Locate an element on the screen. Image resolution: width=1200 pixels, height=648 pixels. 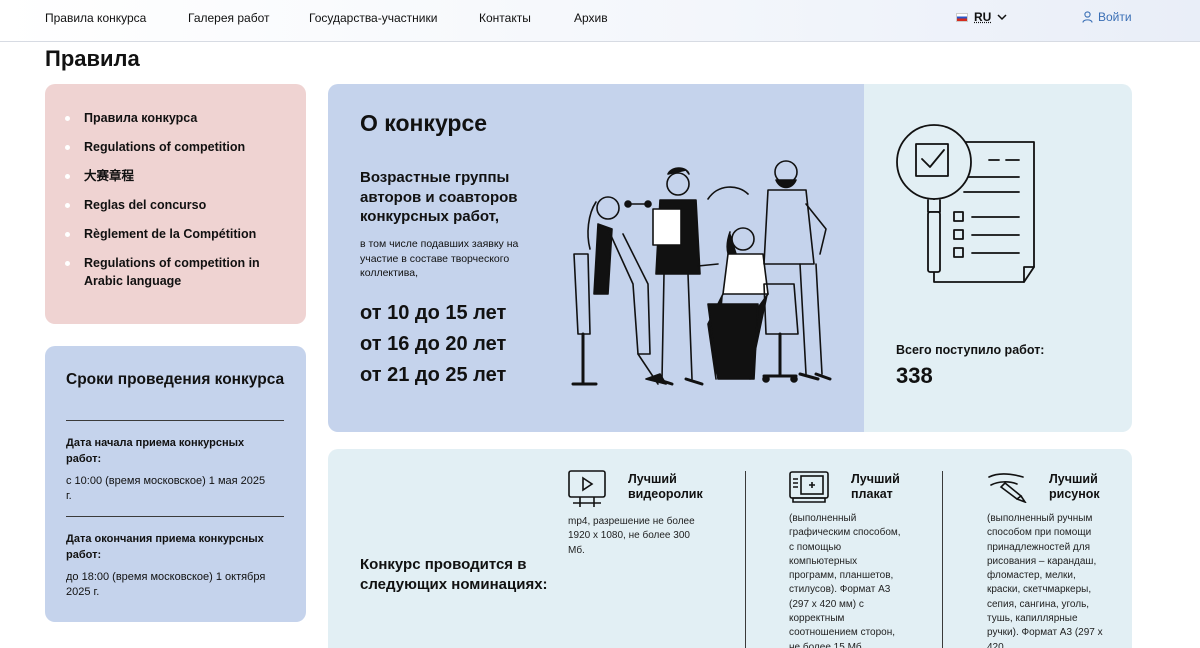
rules-link-es: Reglas del concurso is located at coordinates (176, 205).